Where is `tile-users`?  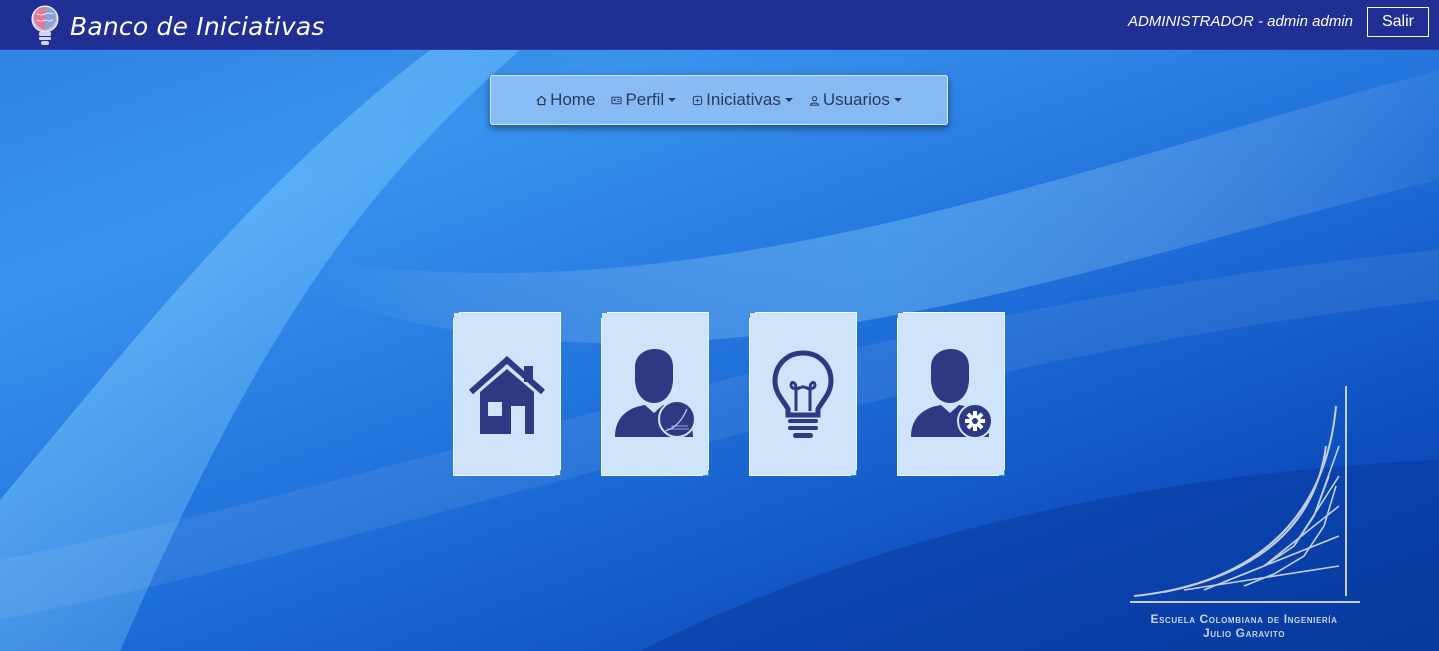 tile-users is located at coordinates (951, 394).